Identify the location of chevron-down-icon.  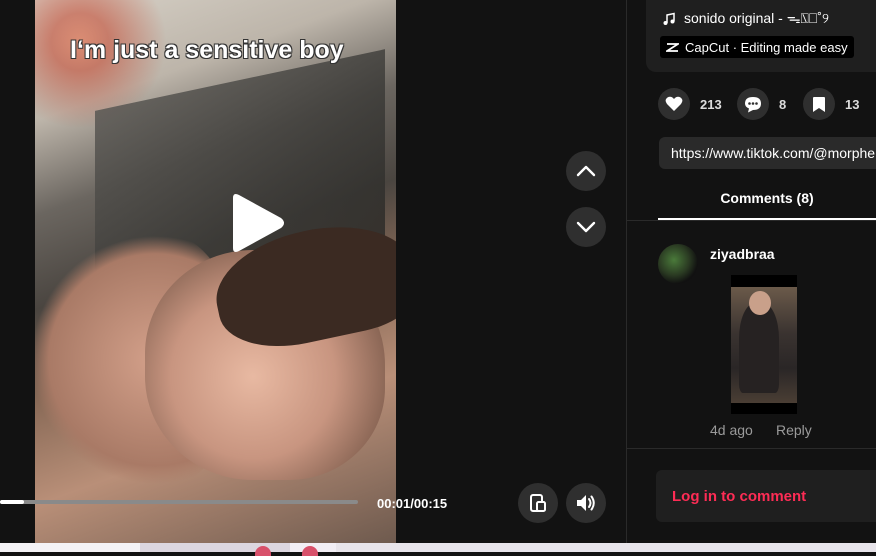
(586, 227).